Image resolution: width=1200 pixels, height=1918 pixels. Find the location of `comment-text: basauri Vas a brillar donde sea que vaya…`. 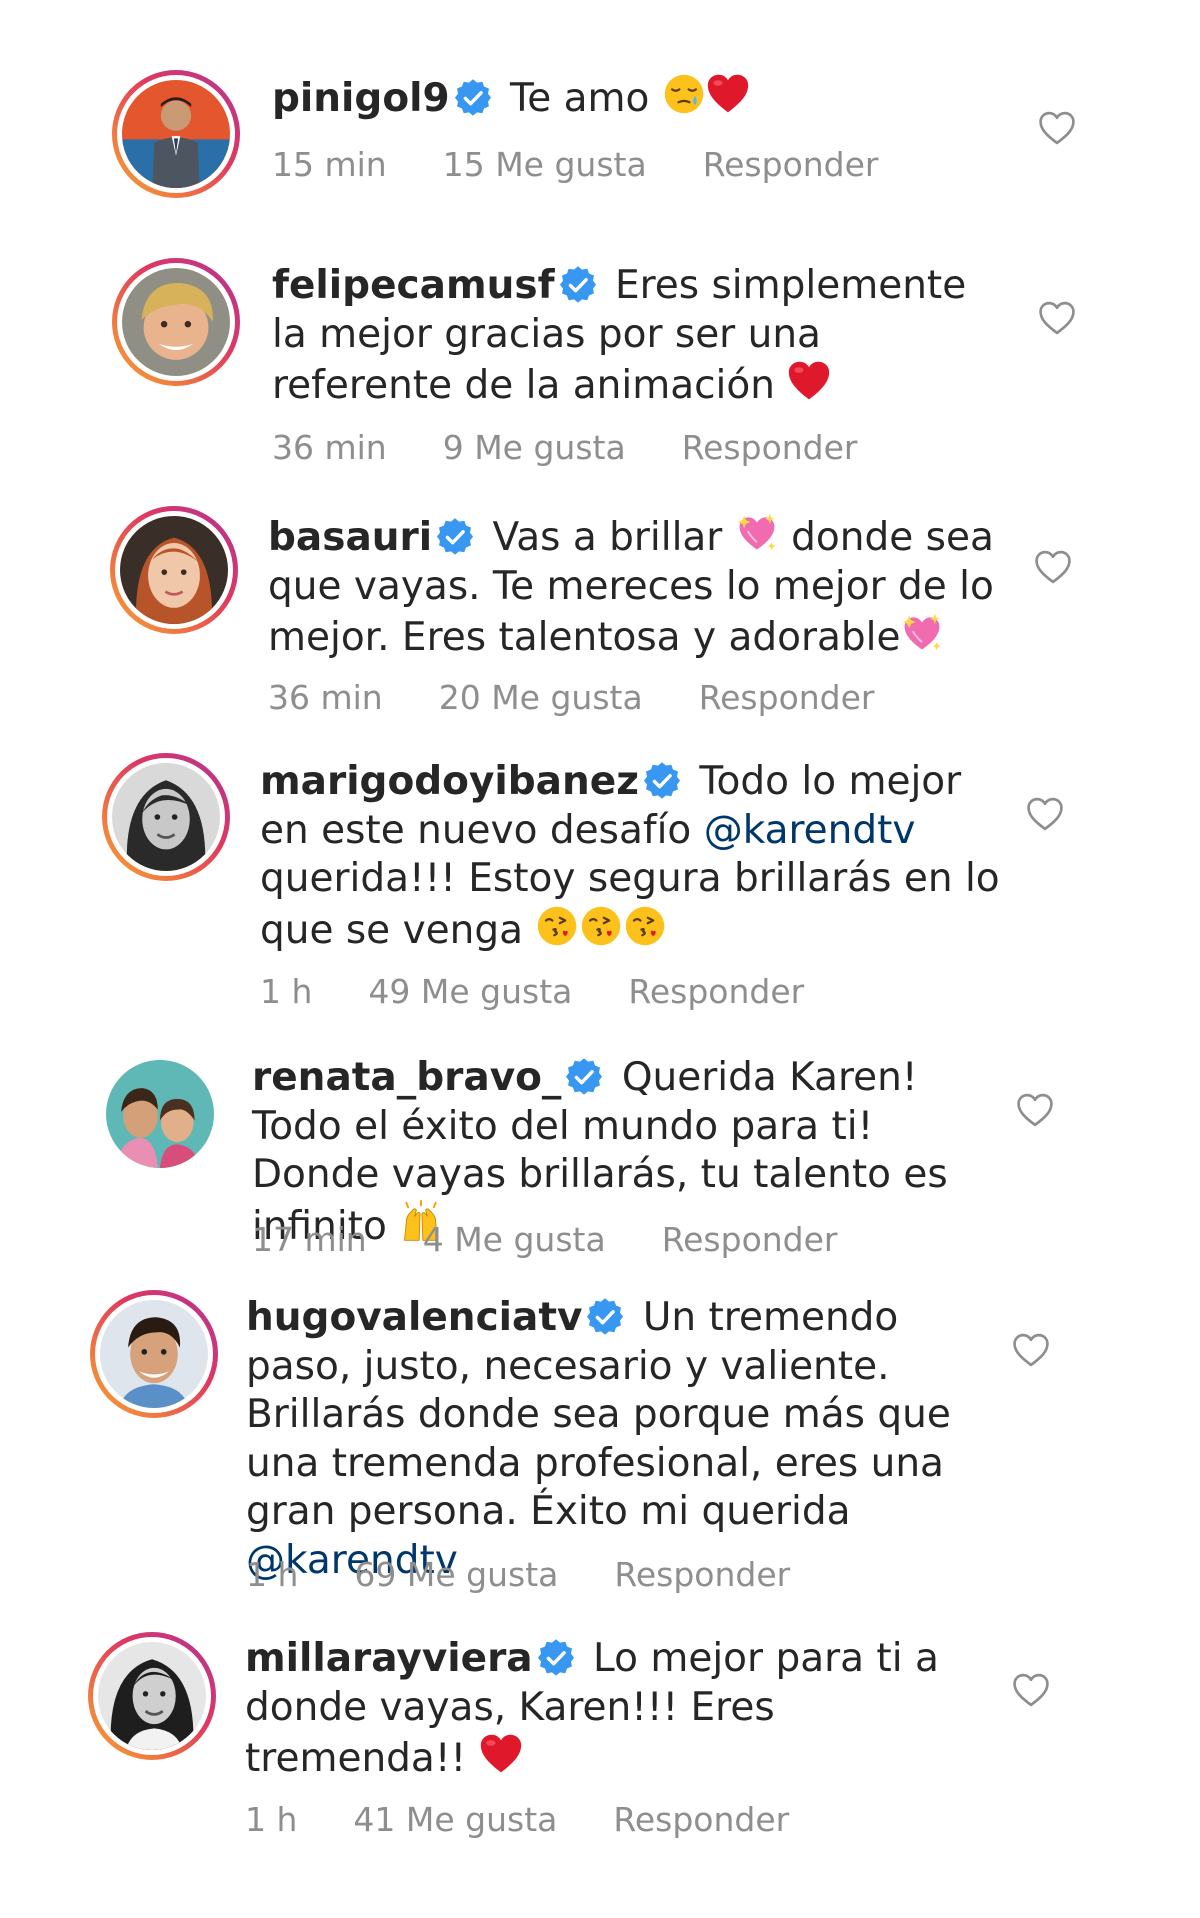

comment-text: basauri Vas a brillar donde sea que vaya… is located at coordinates (638, 587).